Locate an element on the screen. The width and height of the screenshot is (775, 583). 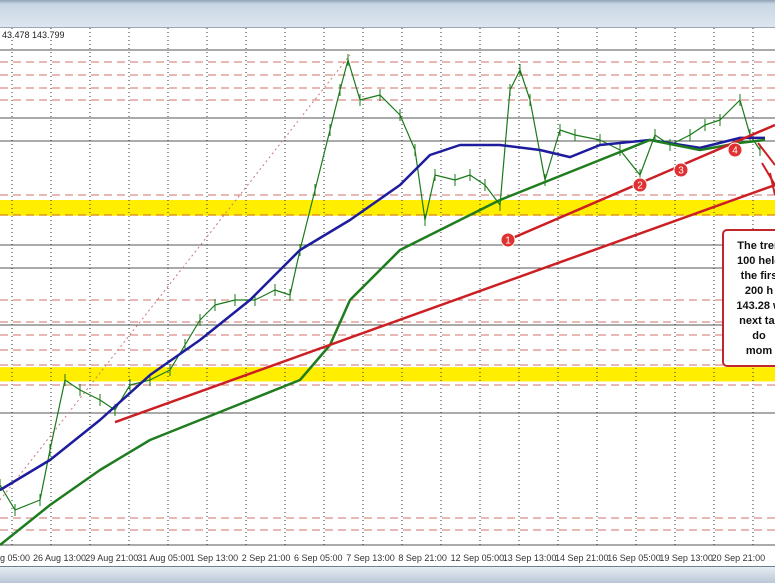
x-tick-label: 29 Aug 21:00 is located at coordinates (112, 558).